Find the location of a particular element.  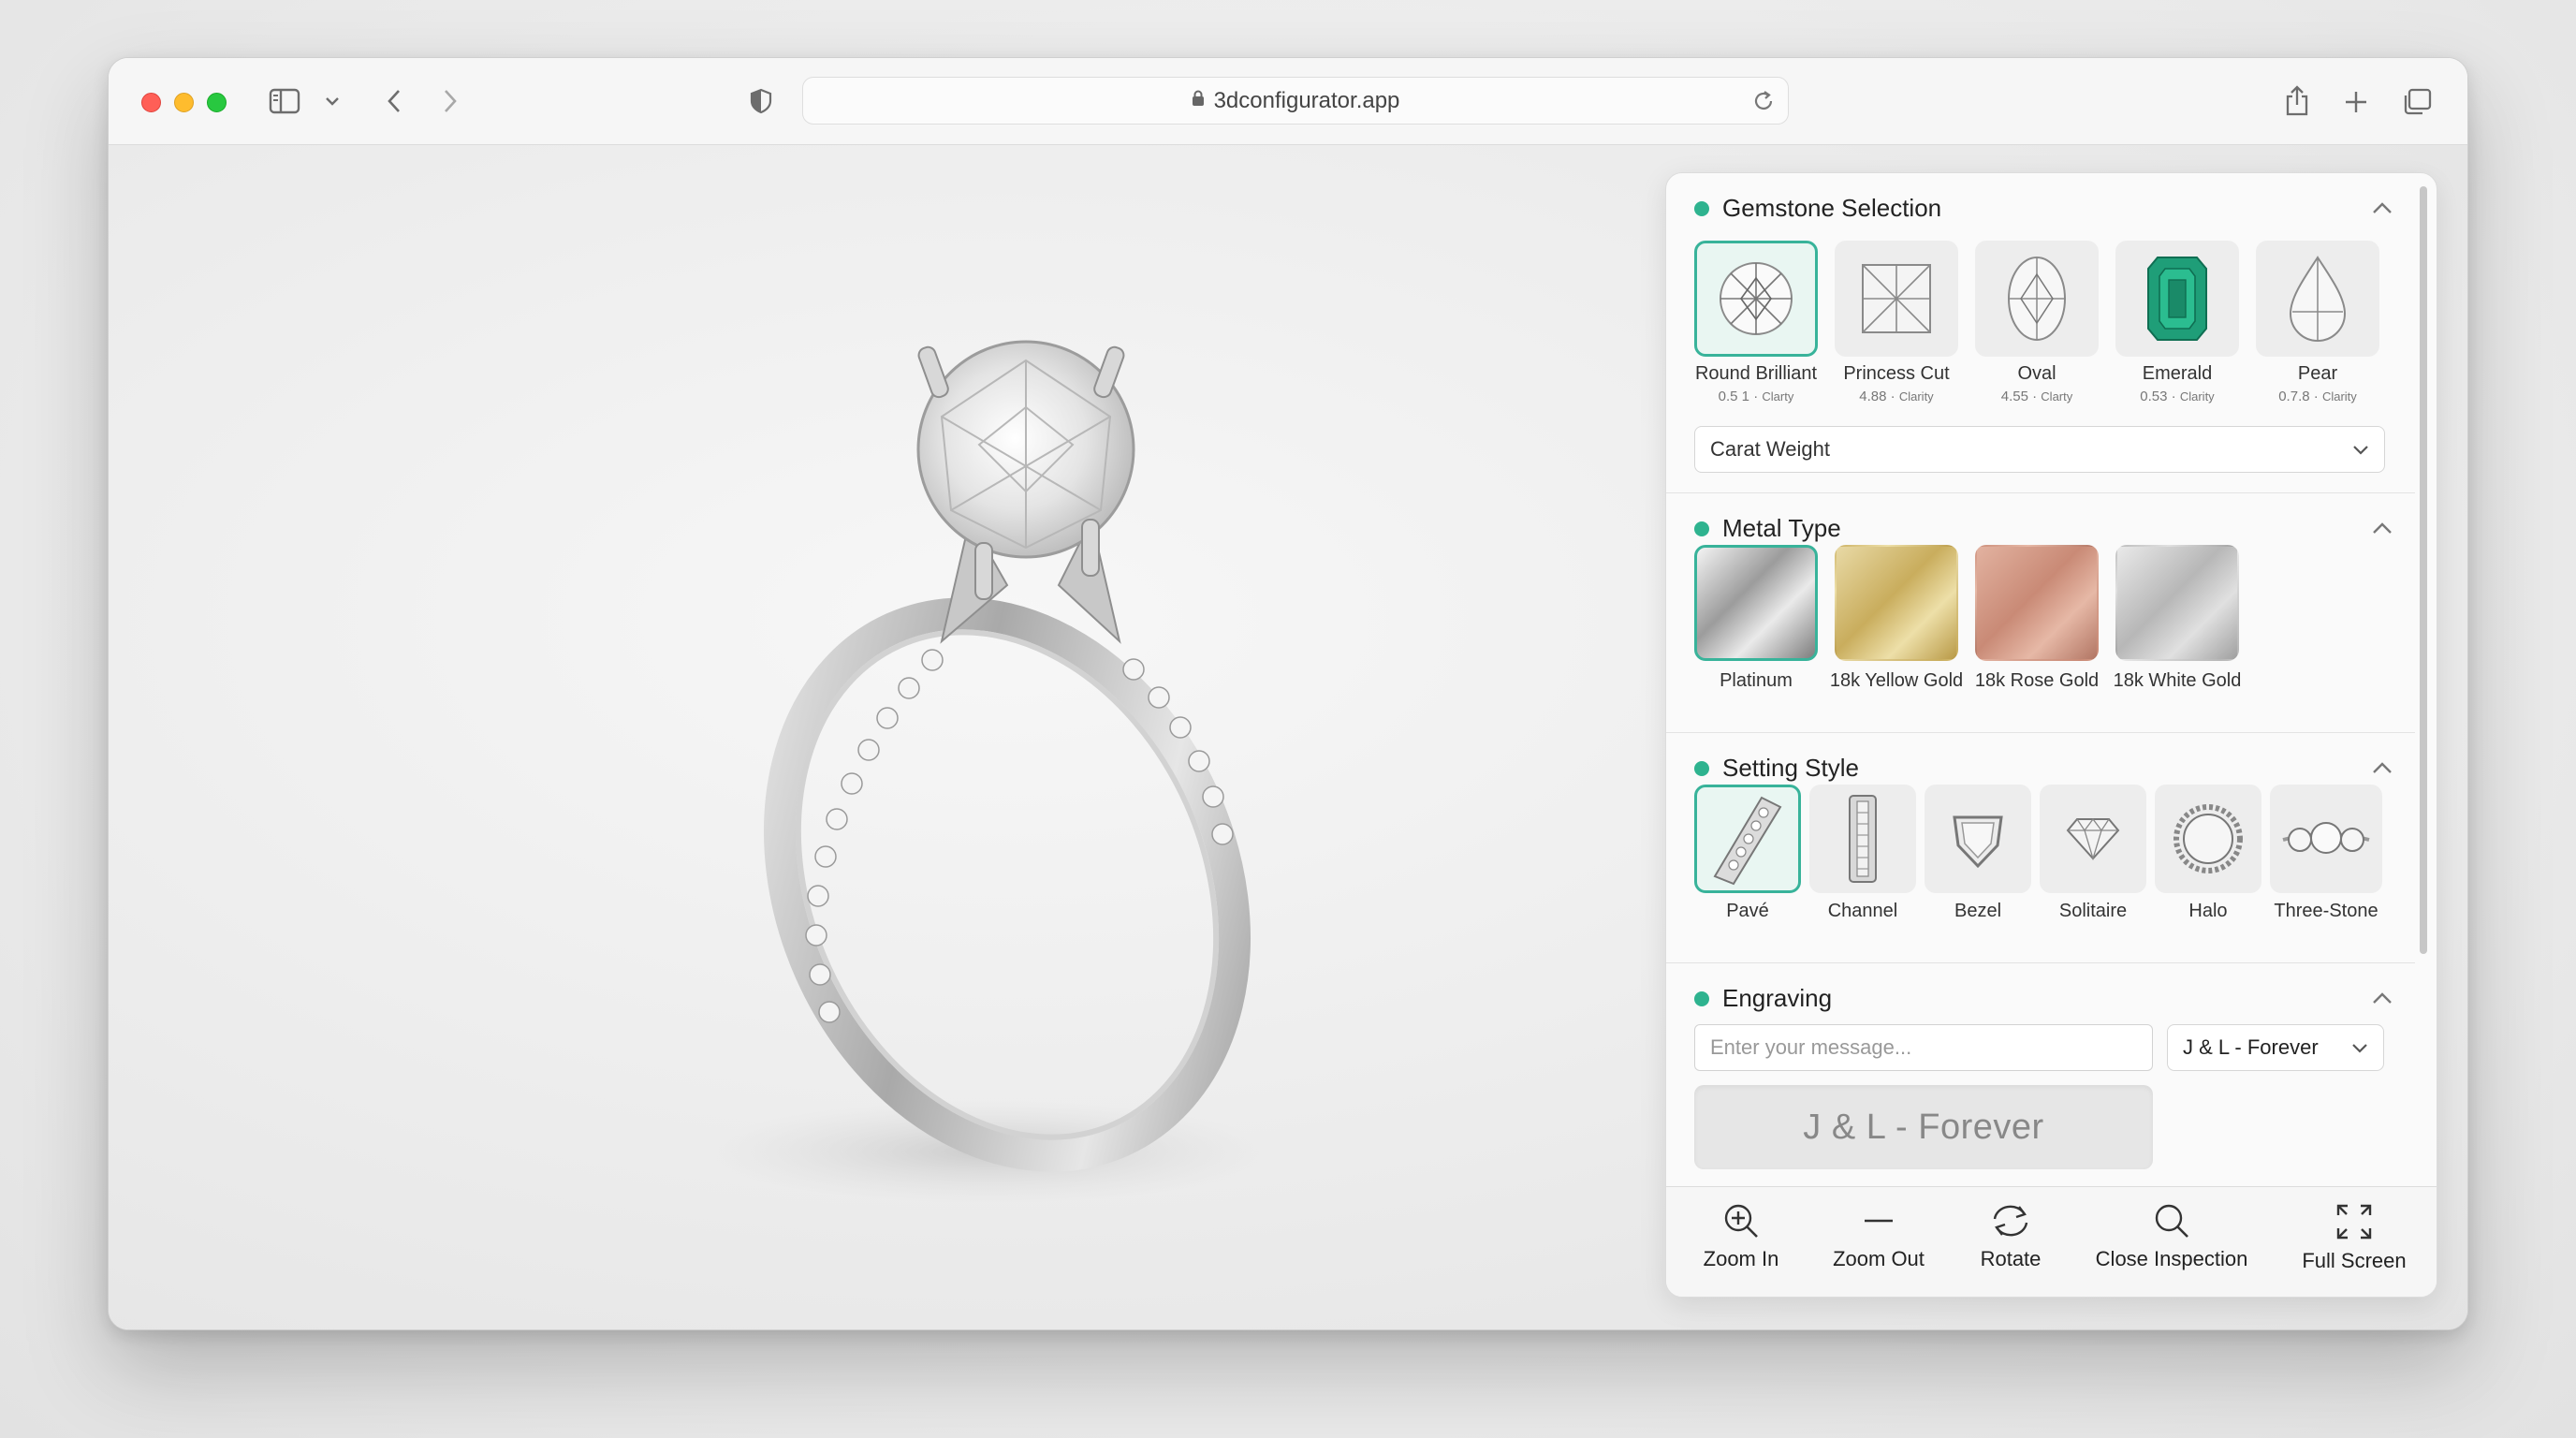

carat-weight-label: Carat Weight is located at coordinates (1770, 449).